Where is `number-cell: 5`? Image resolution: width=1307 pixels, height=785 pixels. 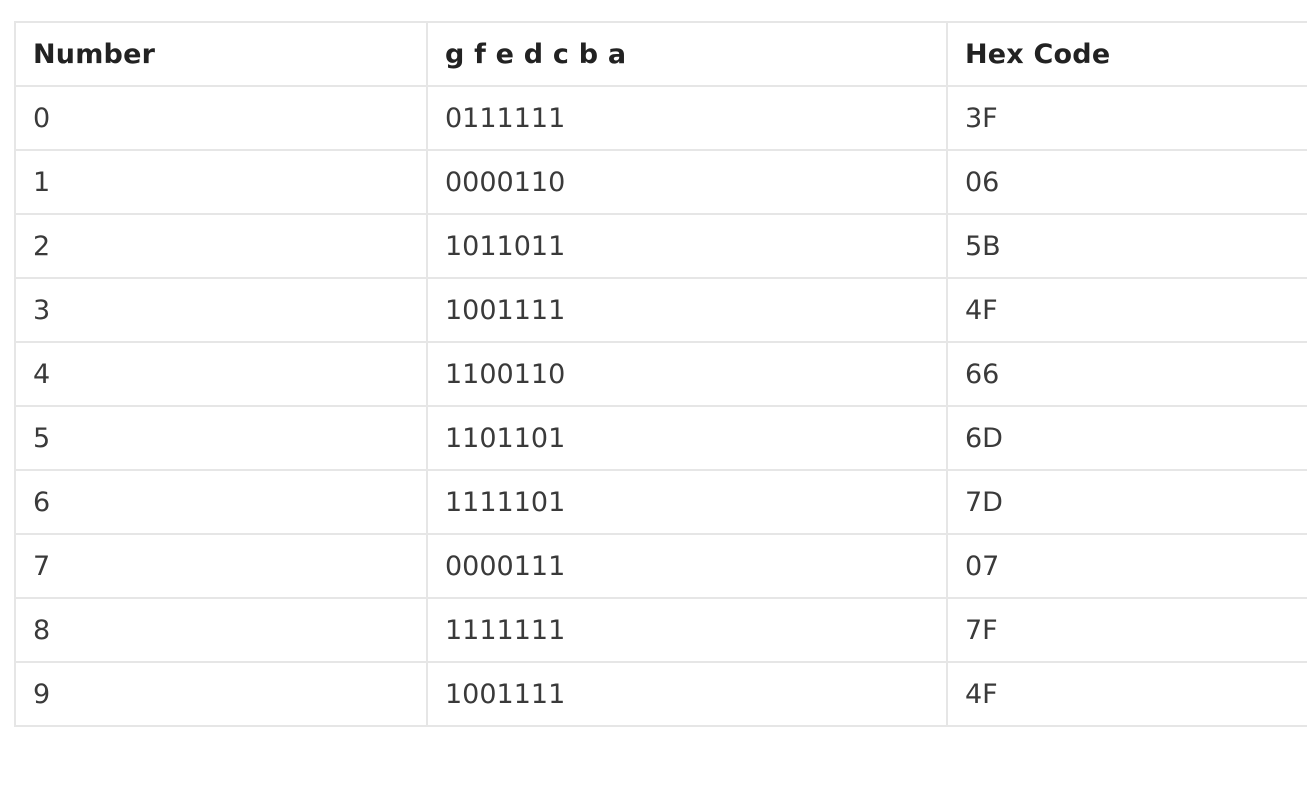 number-cell: 5 is located at coordinates (221, 438).